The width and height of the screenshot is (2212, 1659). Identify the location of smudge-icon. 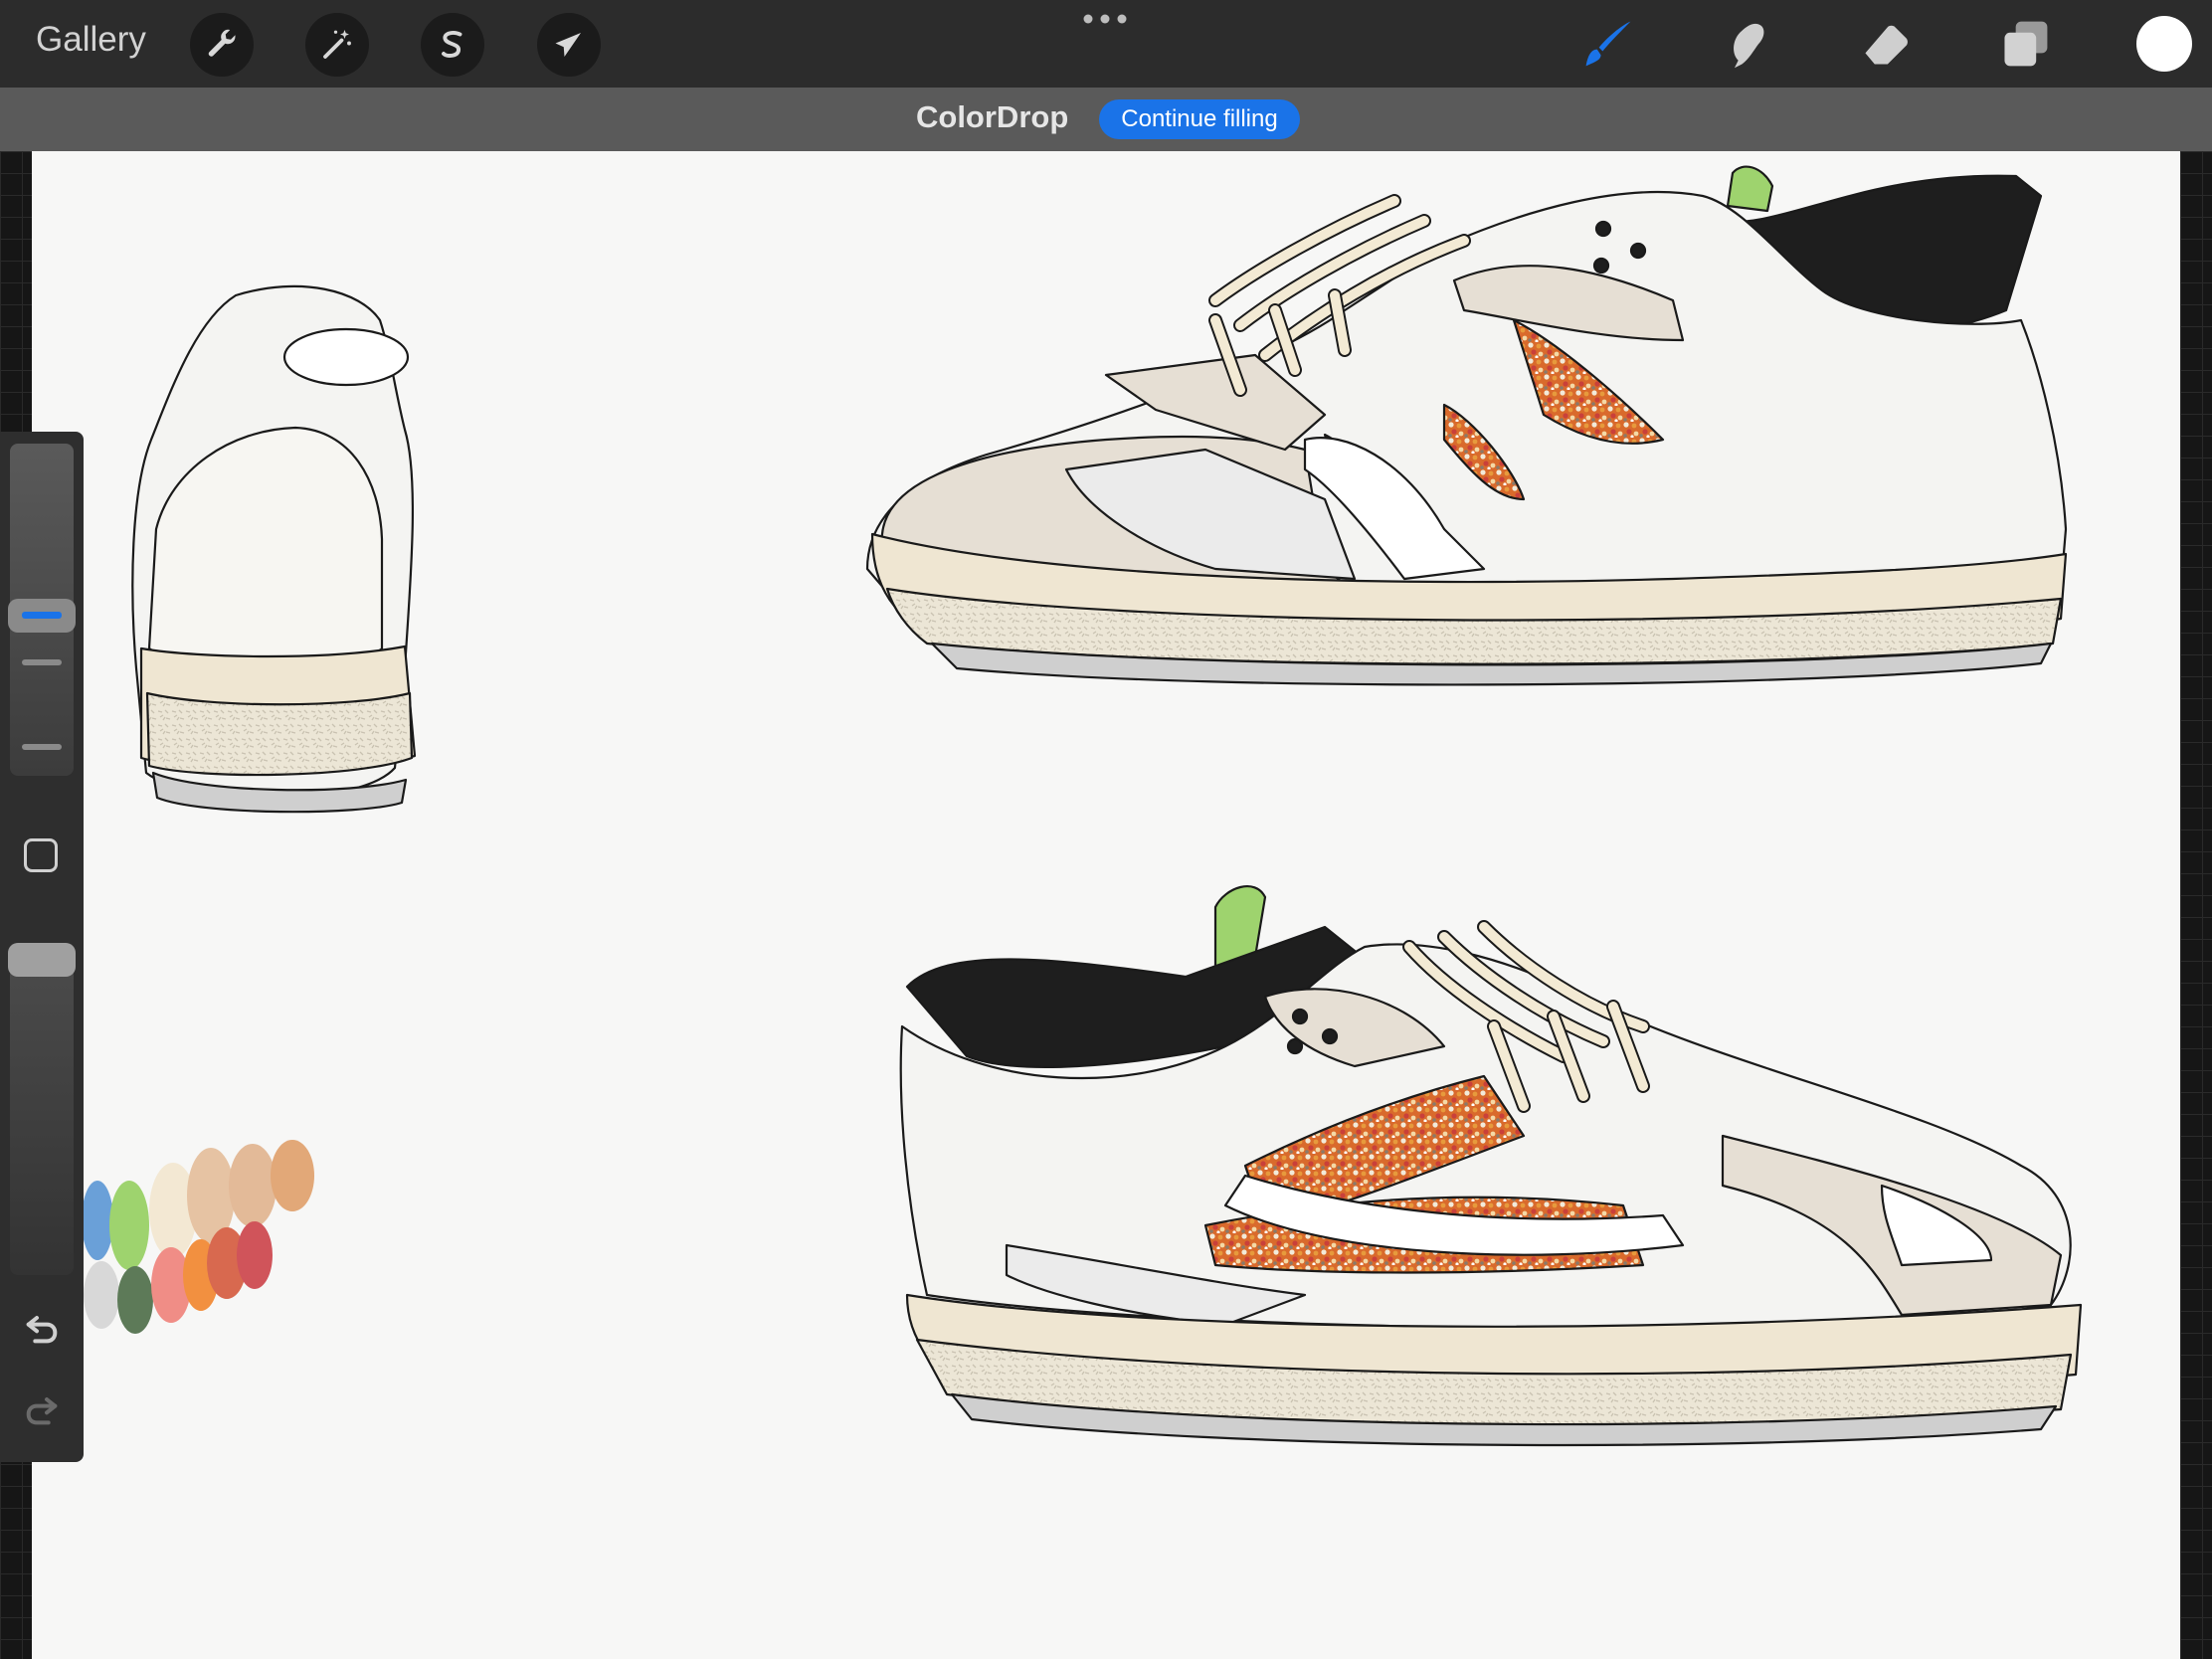
(1749, 46).